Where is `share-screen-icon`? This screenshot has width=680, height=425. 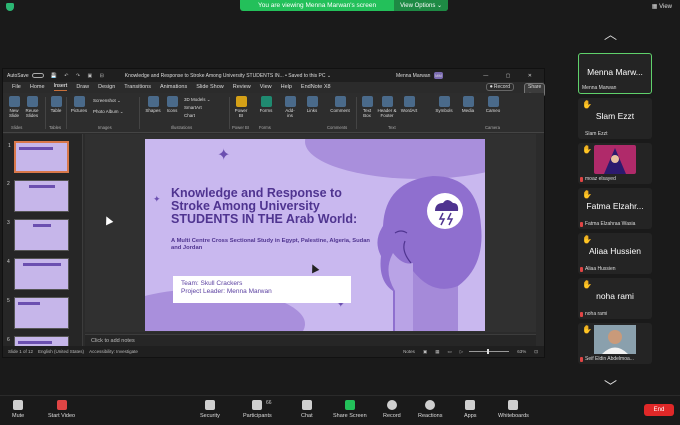 share-screen-icon is located at coordinates (349, 405).